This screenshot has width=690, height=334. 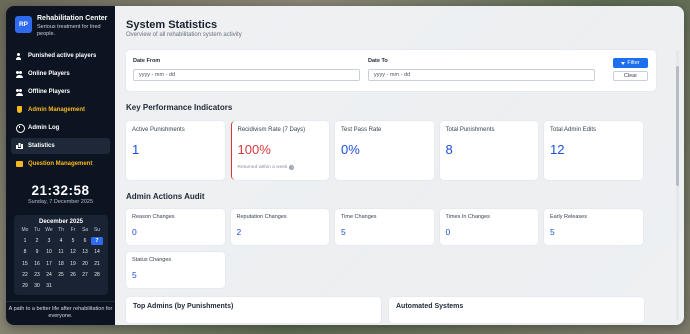 I want to click on sidebar-item-admin-log: Admin Log, so click(x=60, y=128).